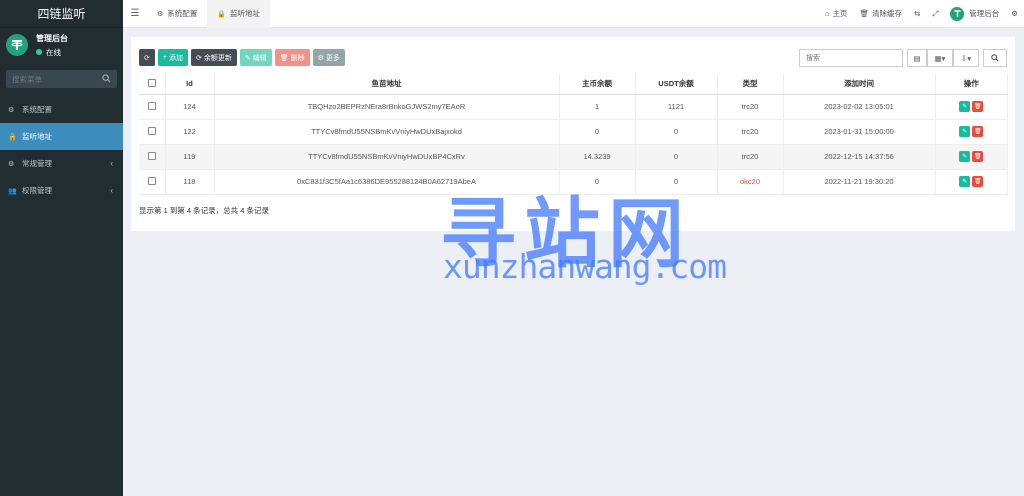 This screenshot has height=496, width=1024. What do you see at coordinates (827, 13) in the screenshot?
I see `home-icon: ⌂` at bounding box center [827, 13].